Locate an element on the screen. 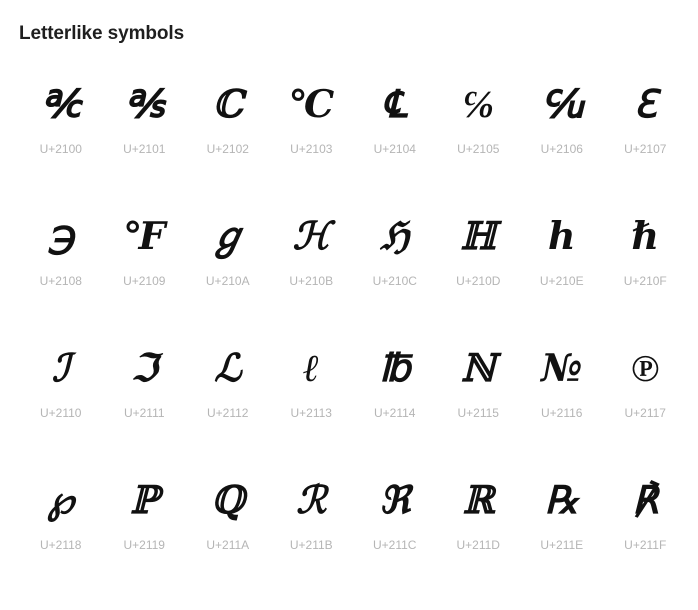  glyph-codepoint-label: U+2112 is located at coordinates (228, 413).